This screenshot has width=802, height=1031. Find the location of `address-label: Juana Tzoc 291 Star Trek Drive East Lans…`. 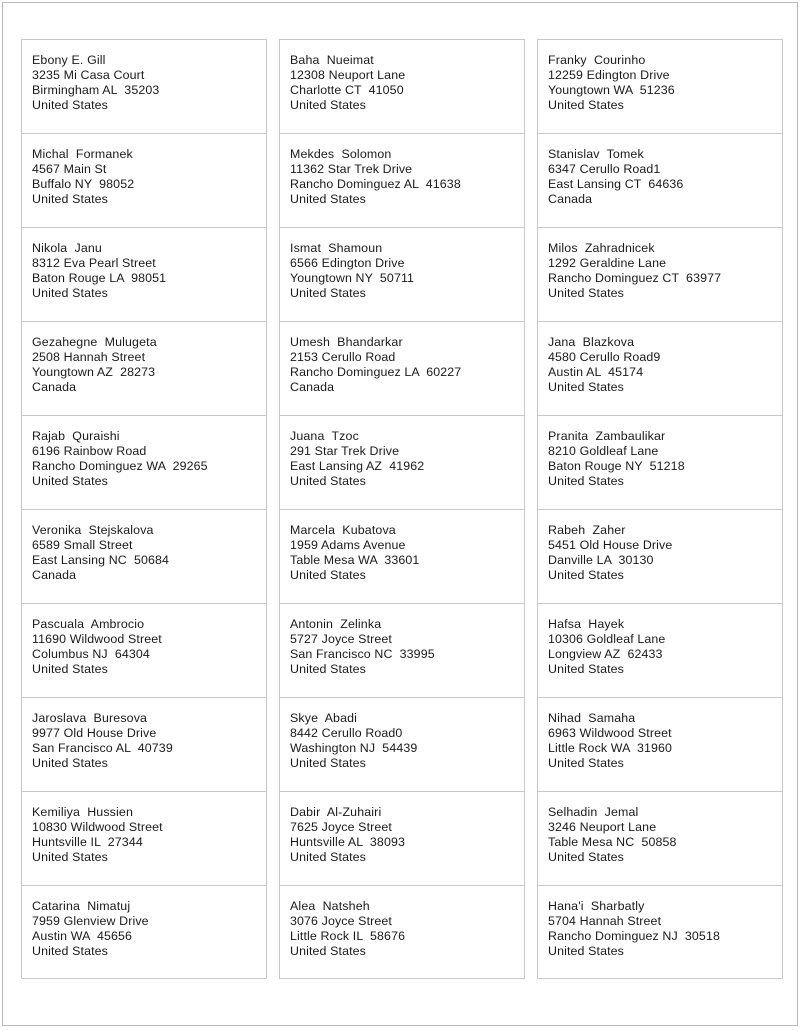

address-label: Juana Tzoc 291 Star Trek Drive East Lans… is located at coordinates (402, 462).